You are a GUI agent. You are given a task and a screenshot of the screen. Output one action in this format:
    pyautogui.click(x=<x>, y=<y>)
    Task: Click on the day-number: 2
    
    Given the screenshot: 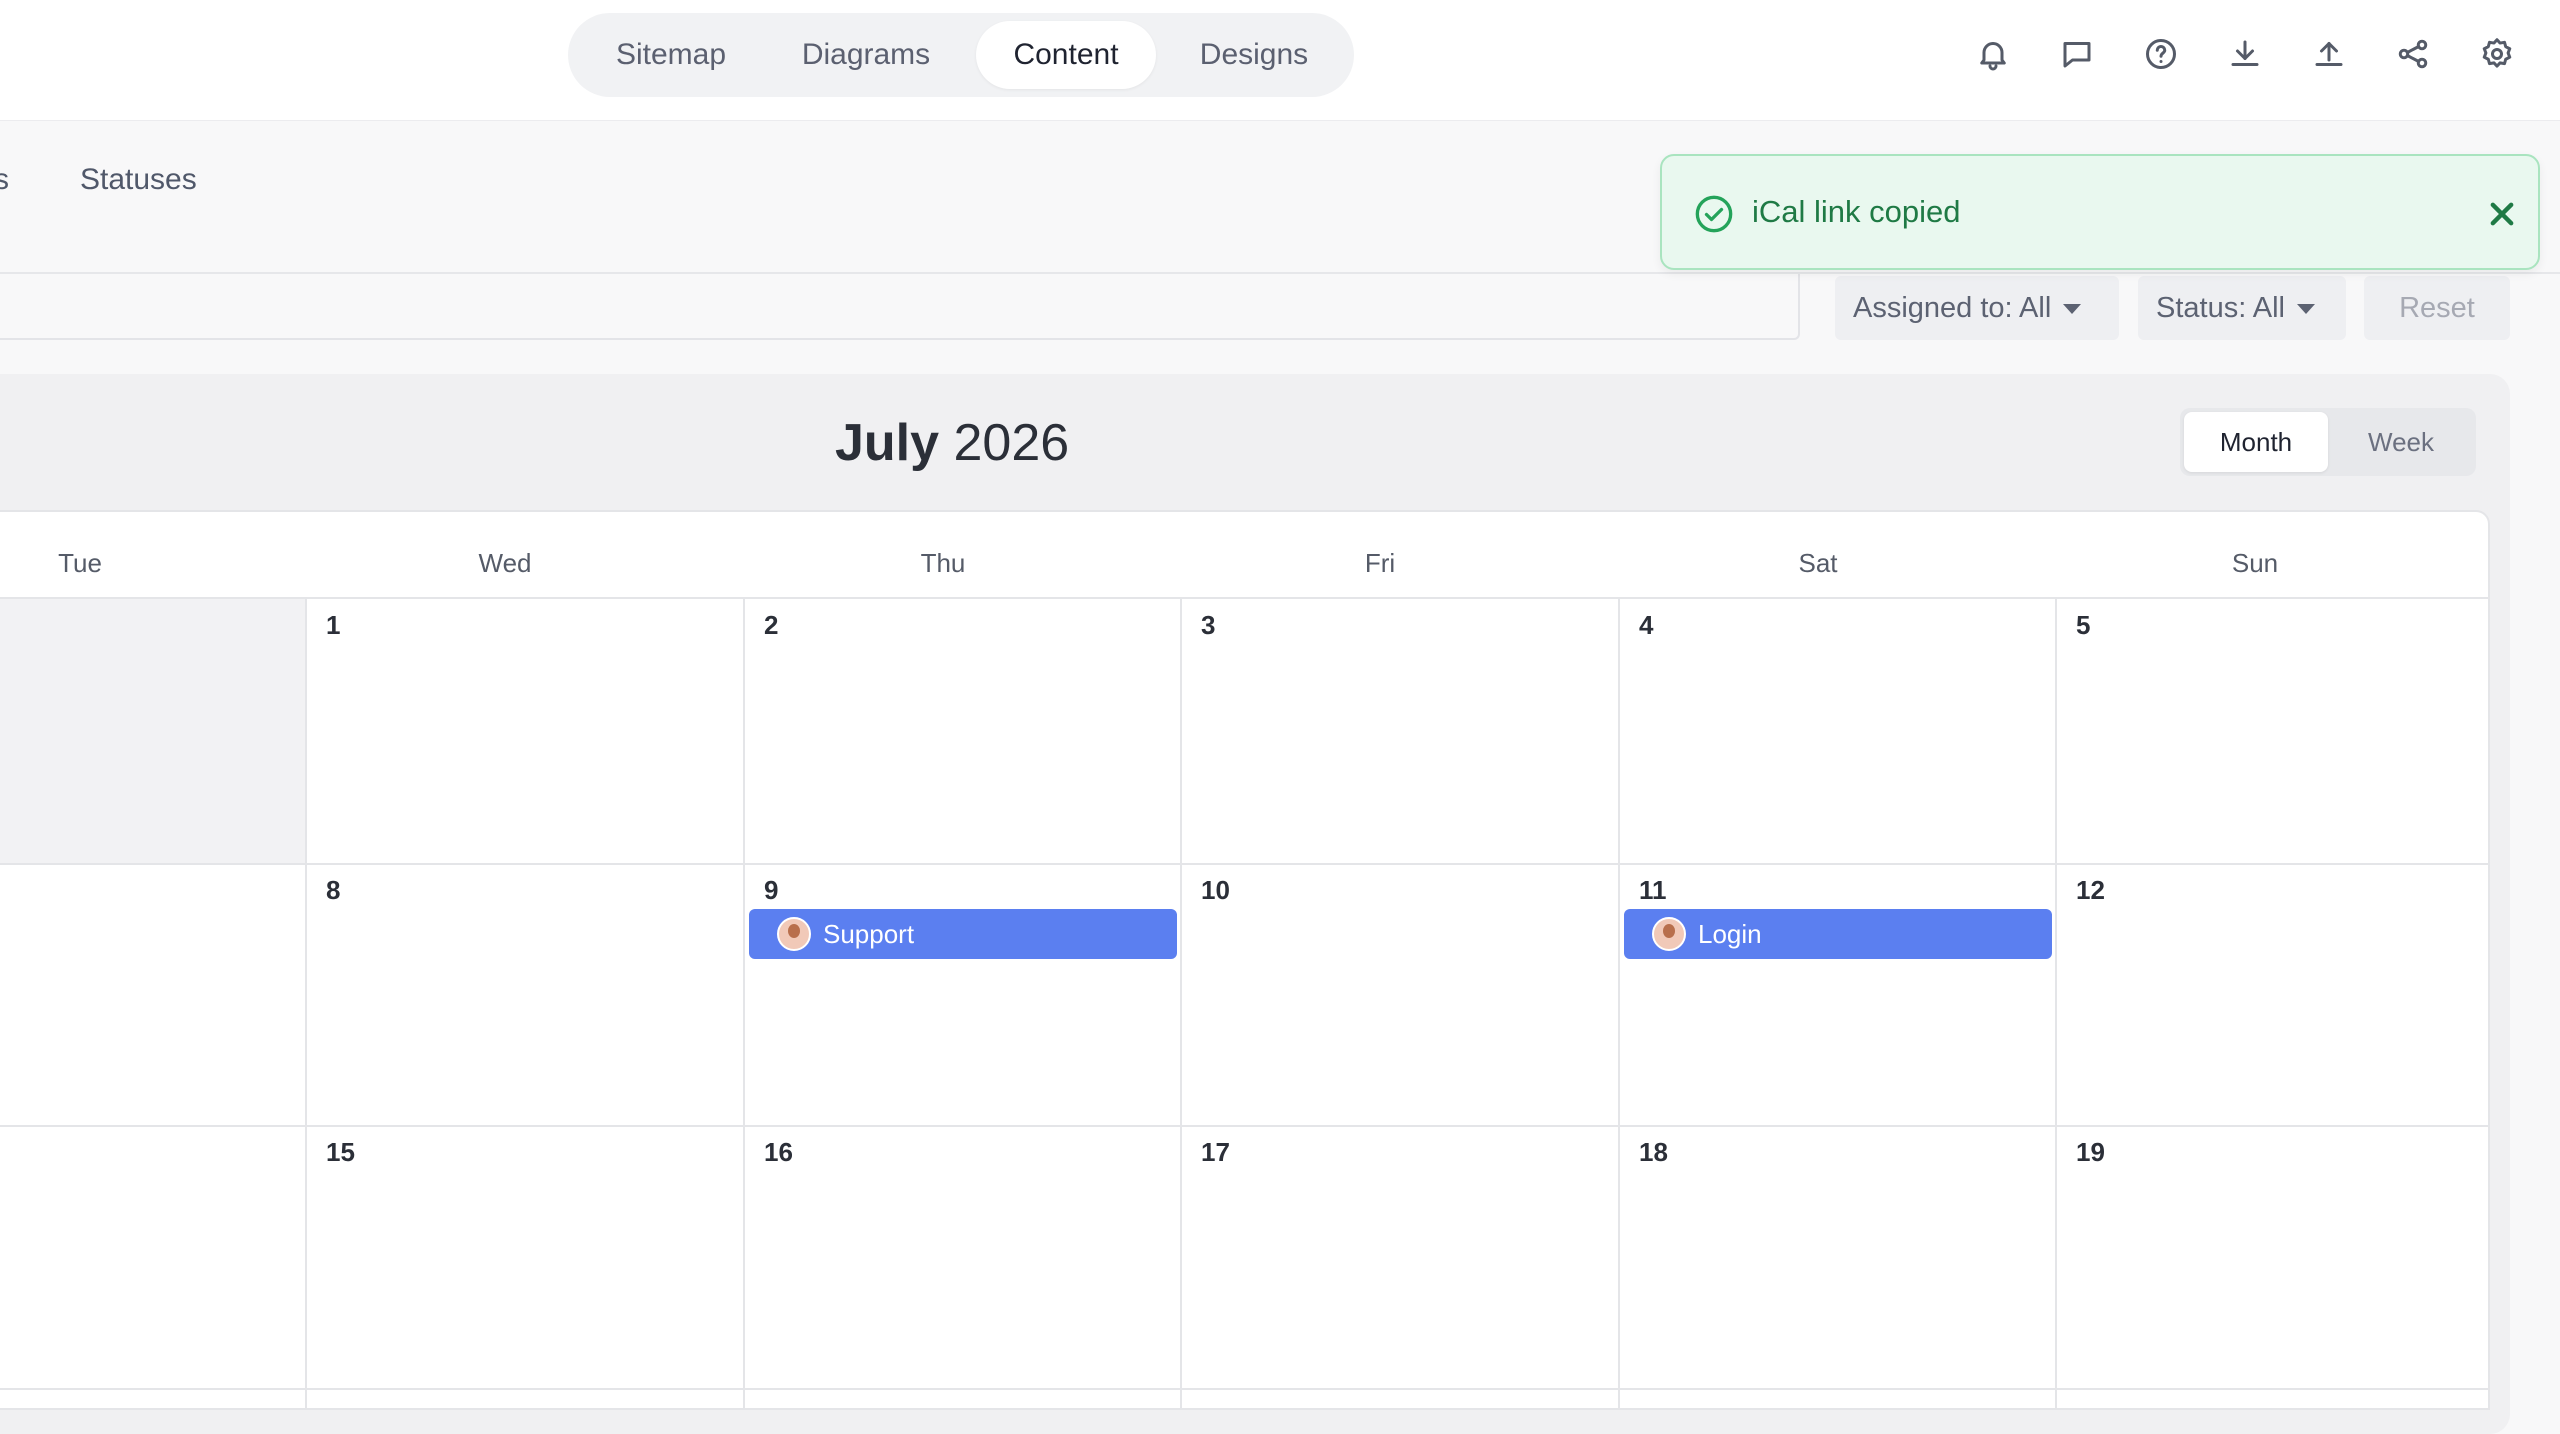 What is the action you would take?
    pyautogui.click(x=771, y=625)
    